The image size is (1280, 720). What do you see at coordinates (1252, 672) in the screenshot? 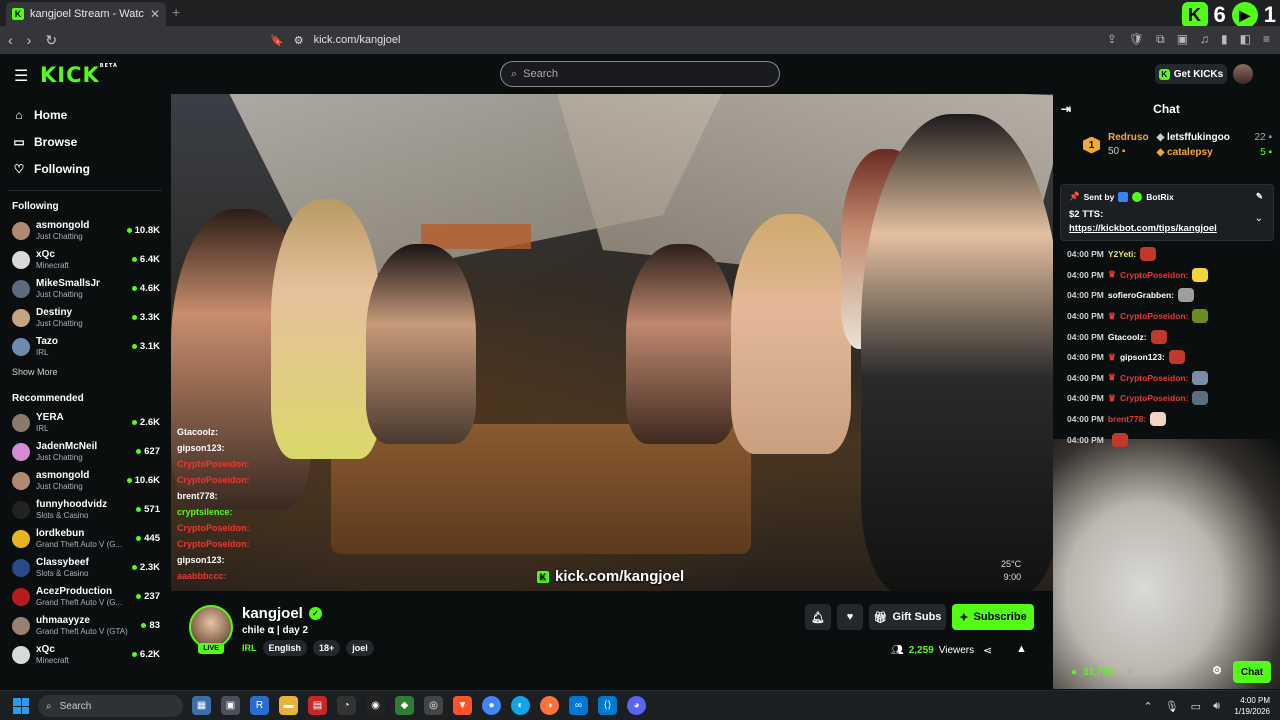
I see `send-chat-button: Chat` at bounding box center [1252, 672].